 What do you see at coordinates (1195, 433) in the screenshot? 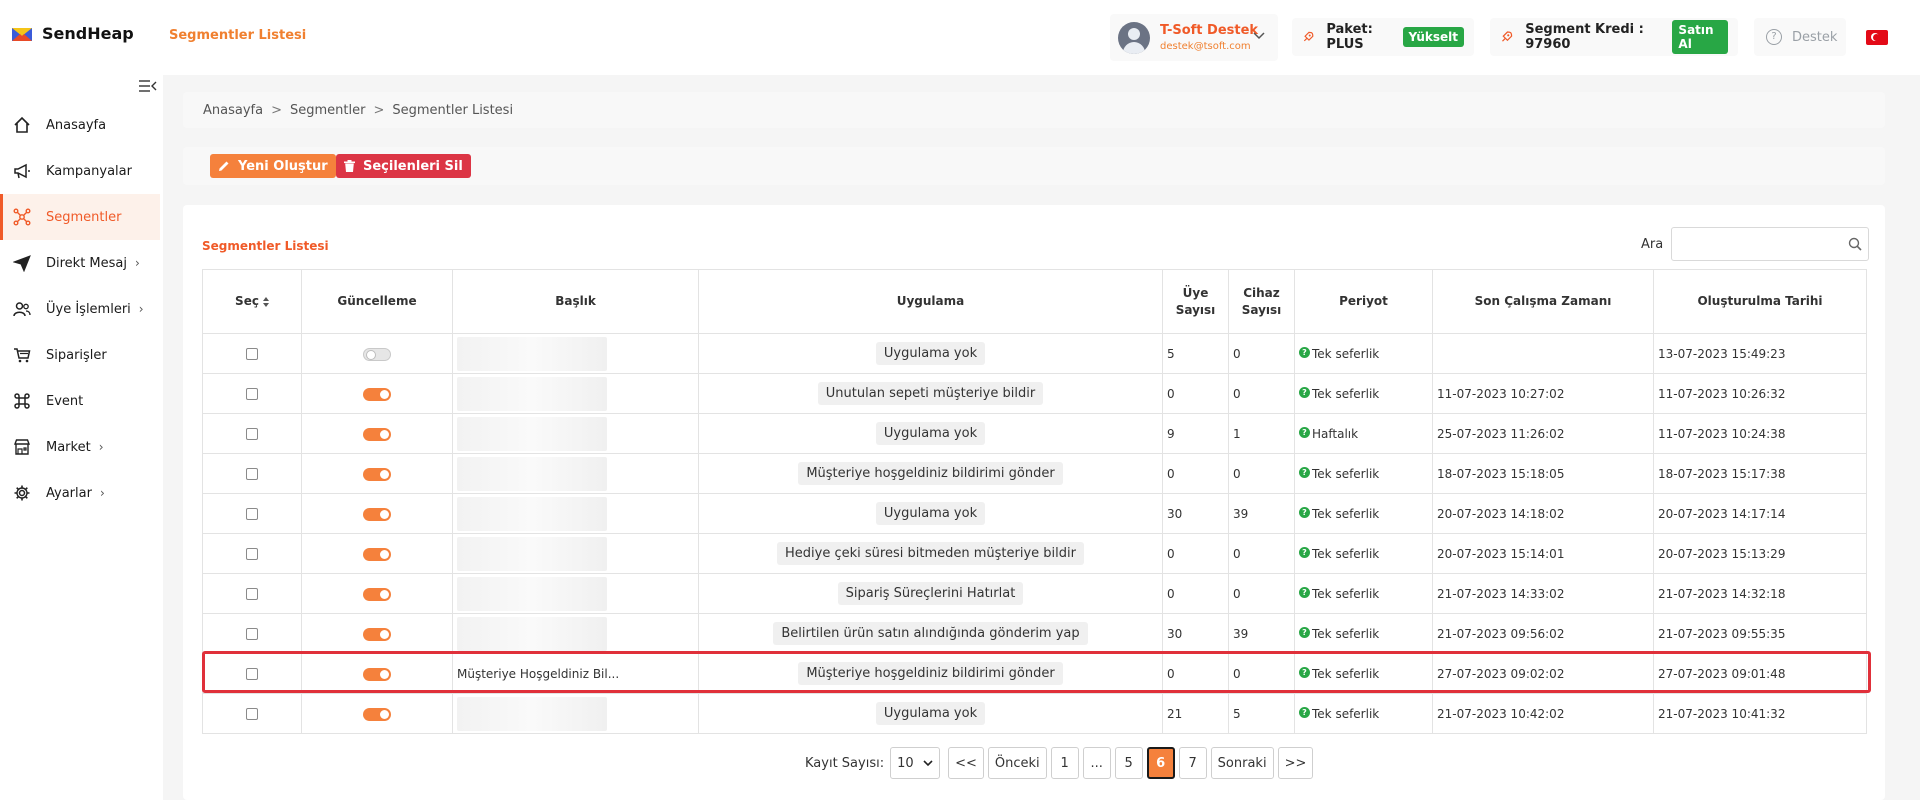
I see `member-count-cell: 9` at bounding box center [1195, 433].